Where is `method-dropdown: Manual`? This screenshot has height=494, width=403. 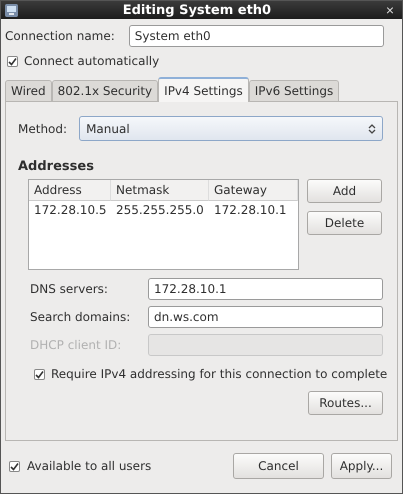 method-dropdown: Manual is located at coordinates (231, 128).